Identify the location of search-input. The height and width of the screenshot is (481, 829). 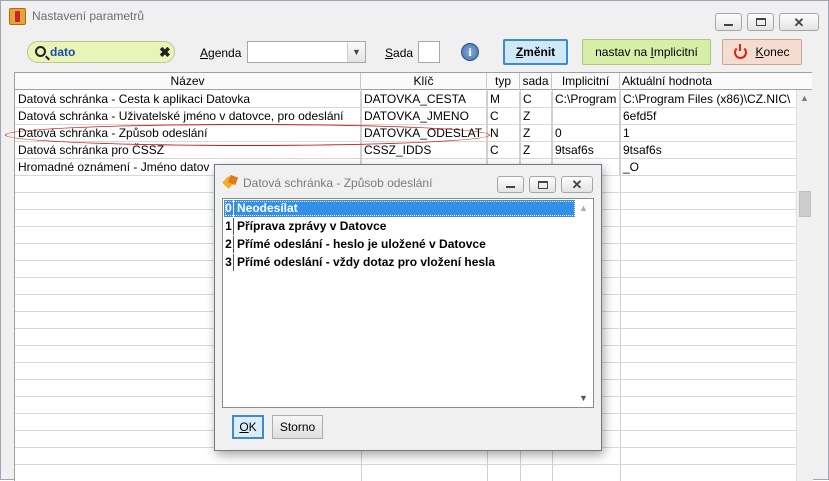
(102, 52).